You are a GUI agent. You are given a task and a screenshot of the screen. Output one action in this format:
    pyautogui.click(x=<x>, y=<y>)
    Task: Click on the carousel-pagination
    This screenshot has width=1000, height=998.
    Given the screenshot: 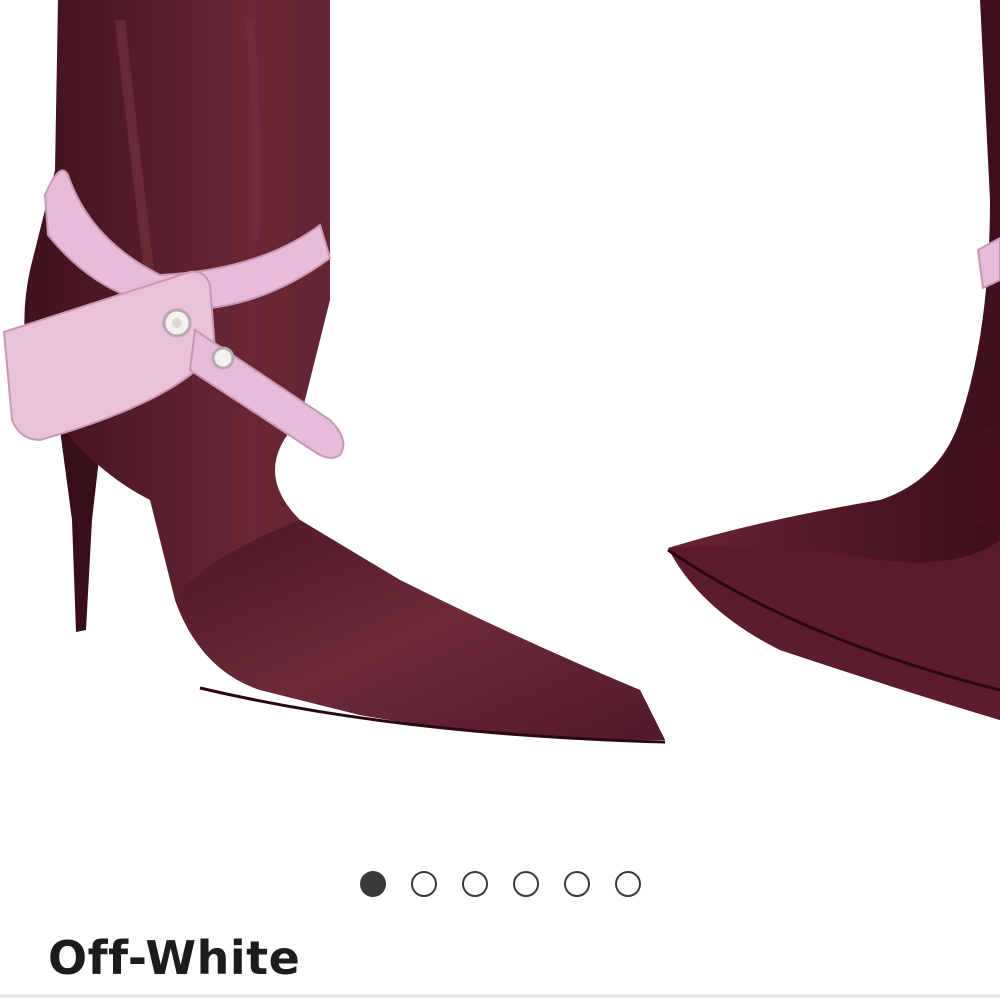 What is the action you would take?
    pyautogui.click(x=500, y=884)
    